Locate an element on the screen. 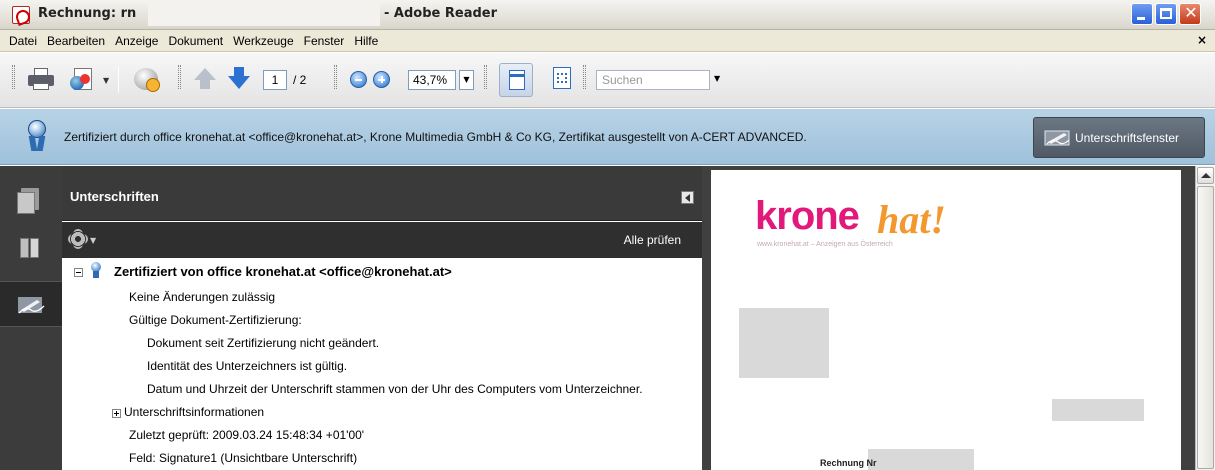 Image resolution: width=1215 pixels, height=470 pixels. certificate-icon is located at coordinates (96, 270).